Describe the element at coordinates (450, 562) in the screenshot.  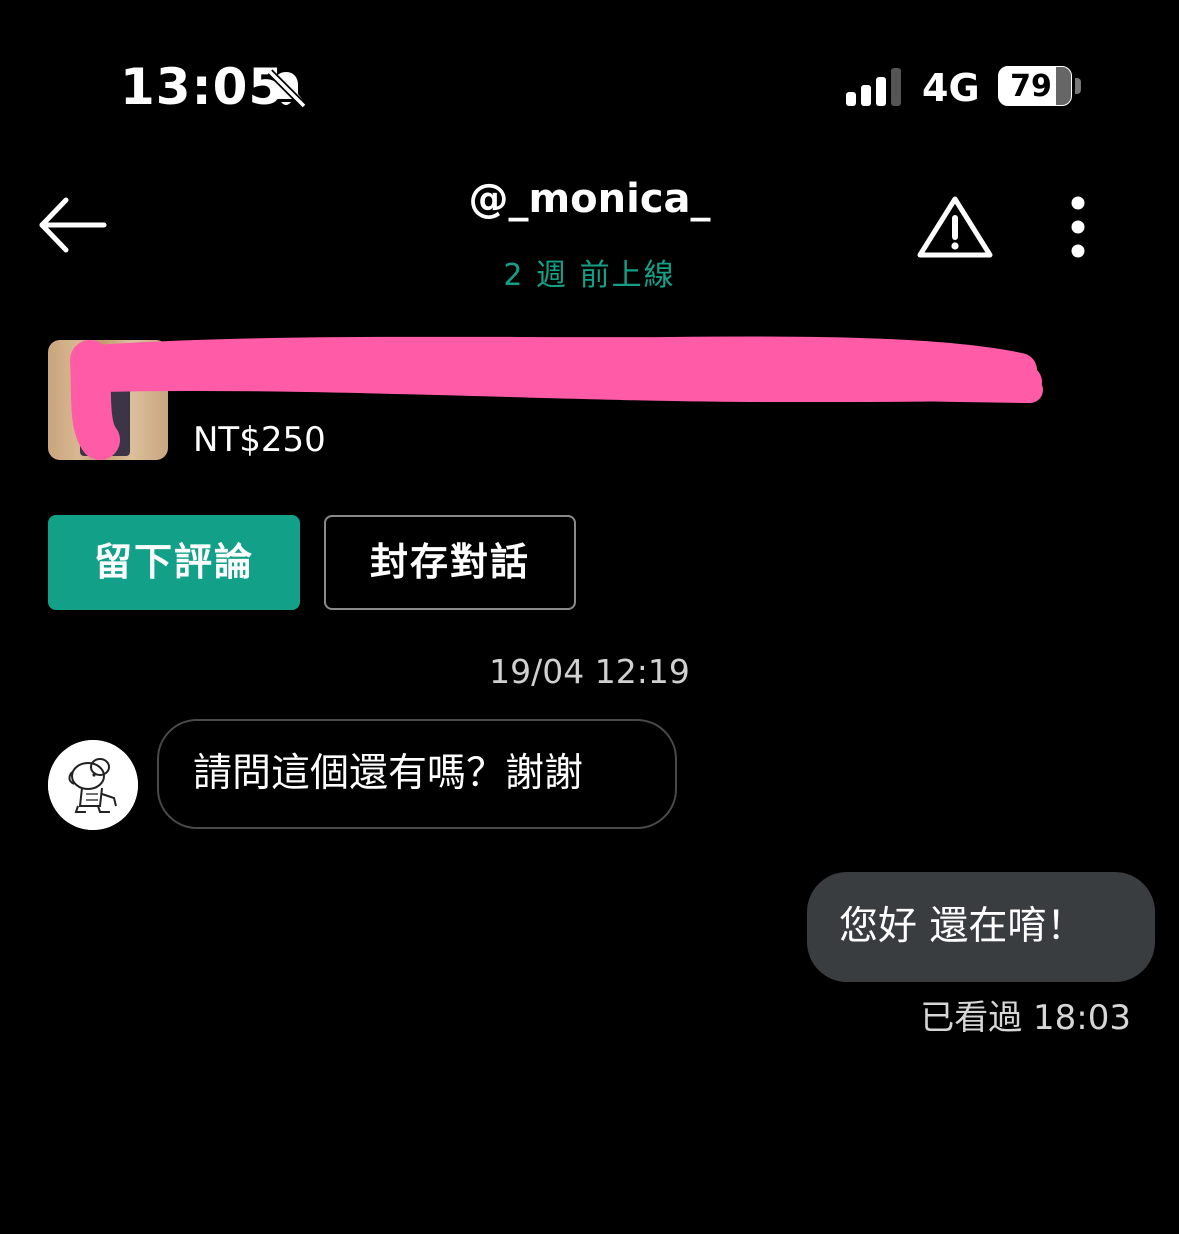
I see `archive-conversation-button: 封存對話` at that location.